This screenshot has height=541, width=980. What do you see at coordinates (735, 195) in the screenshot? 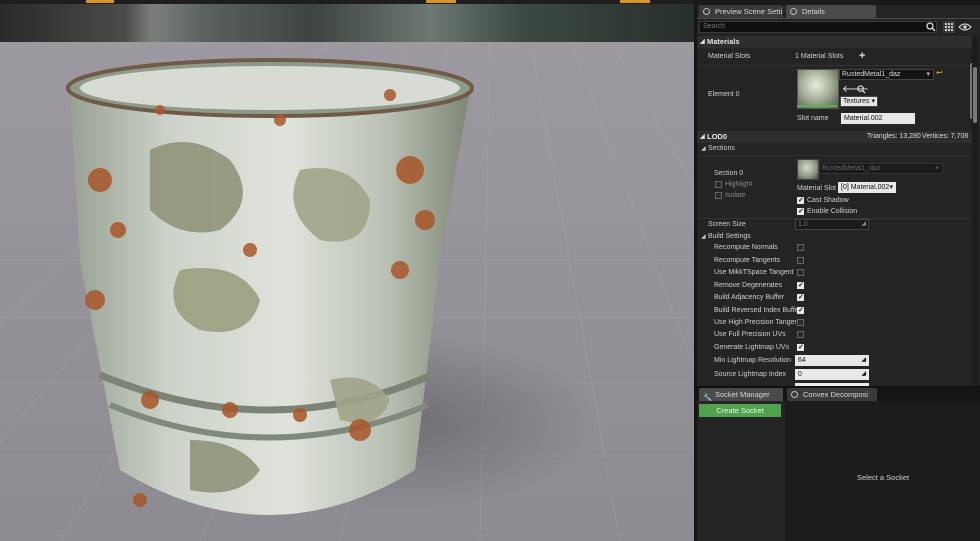
I see `isolate-label: Isolate` at bounding box center [735, 195].